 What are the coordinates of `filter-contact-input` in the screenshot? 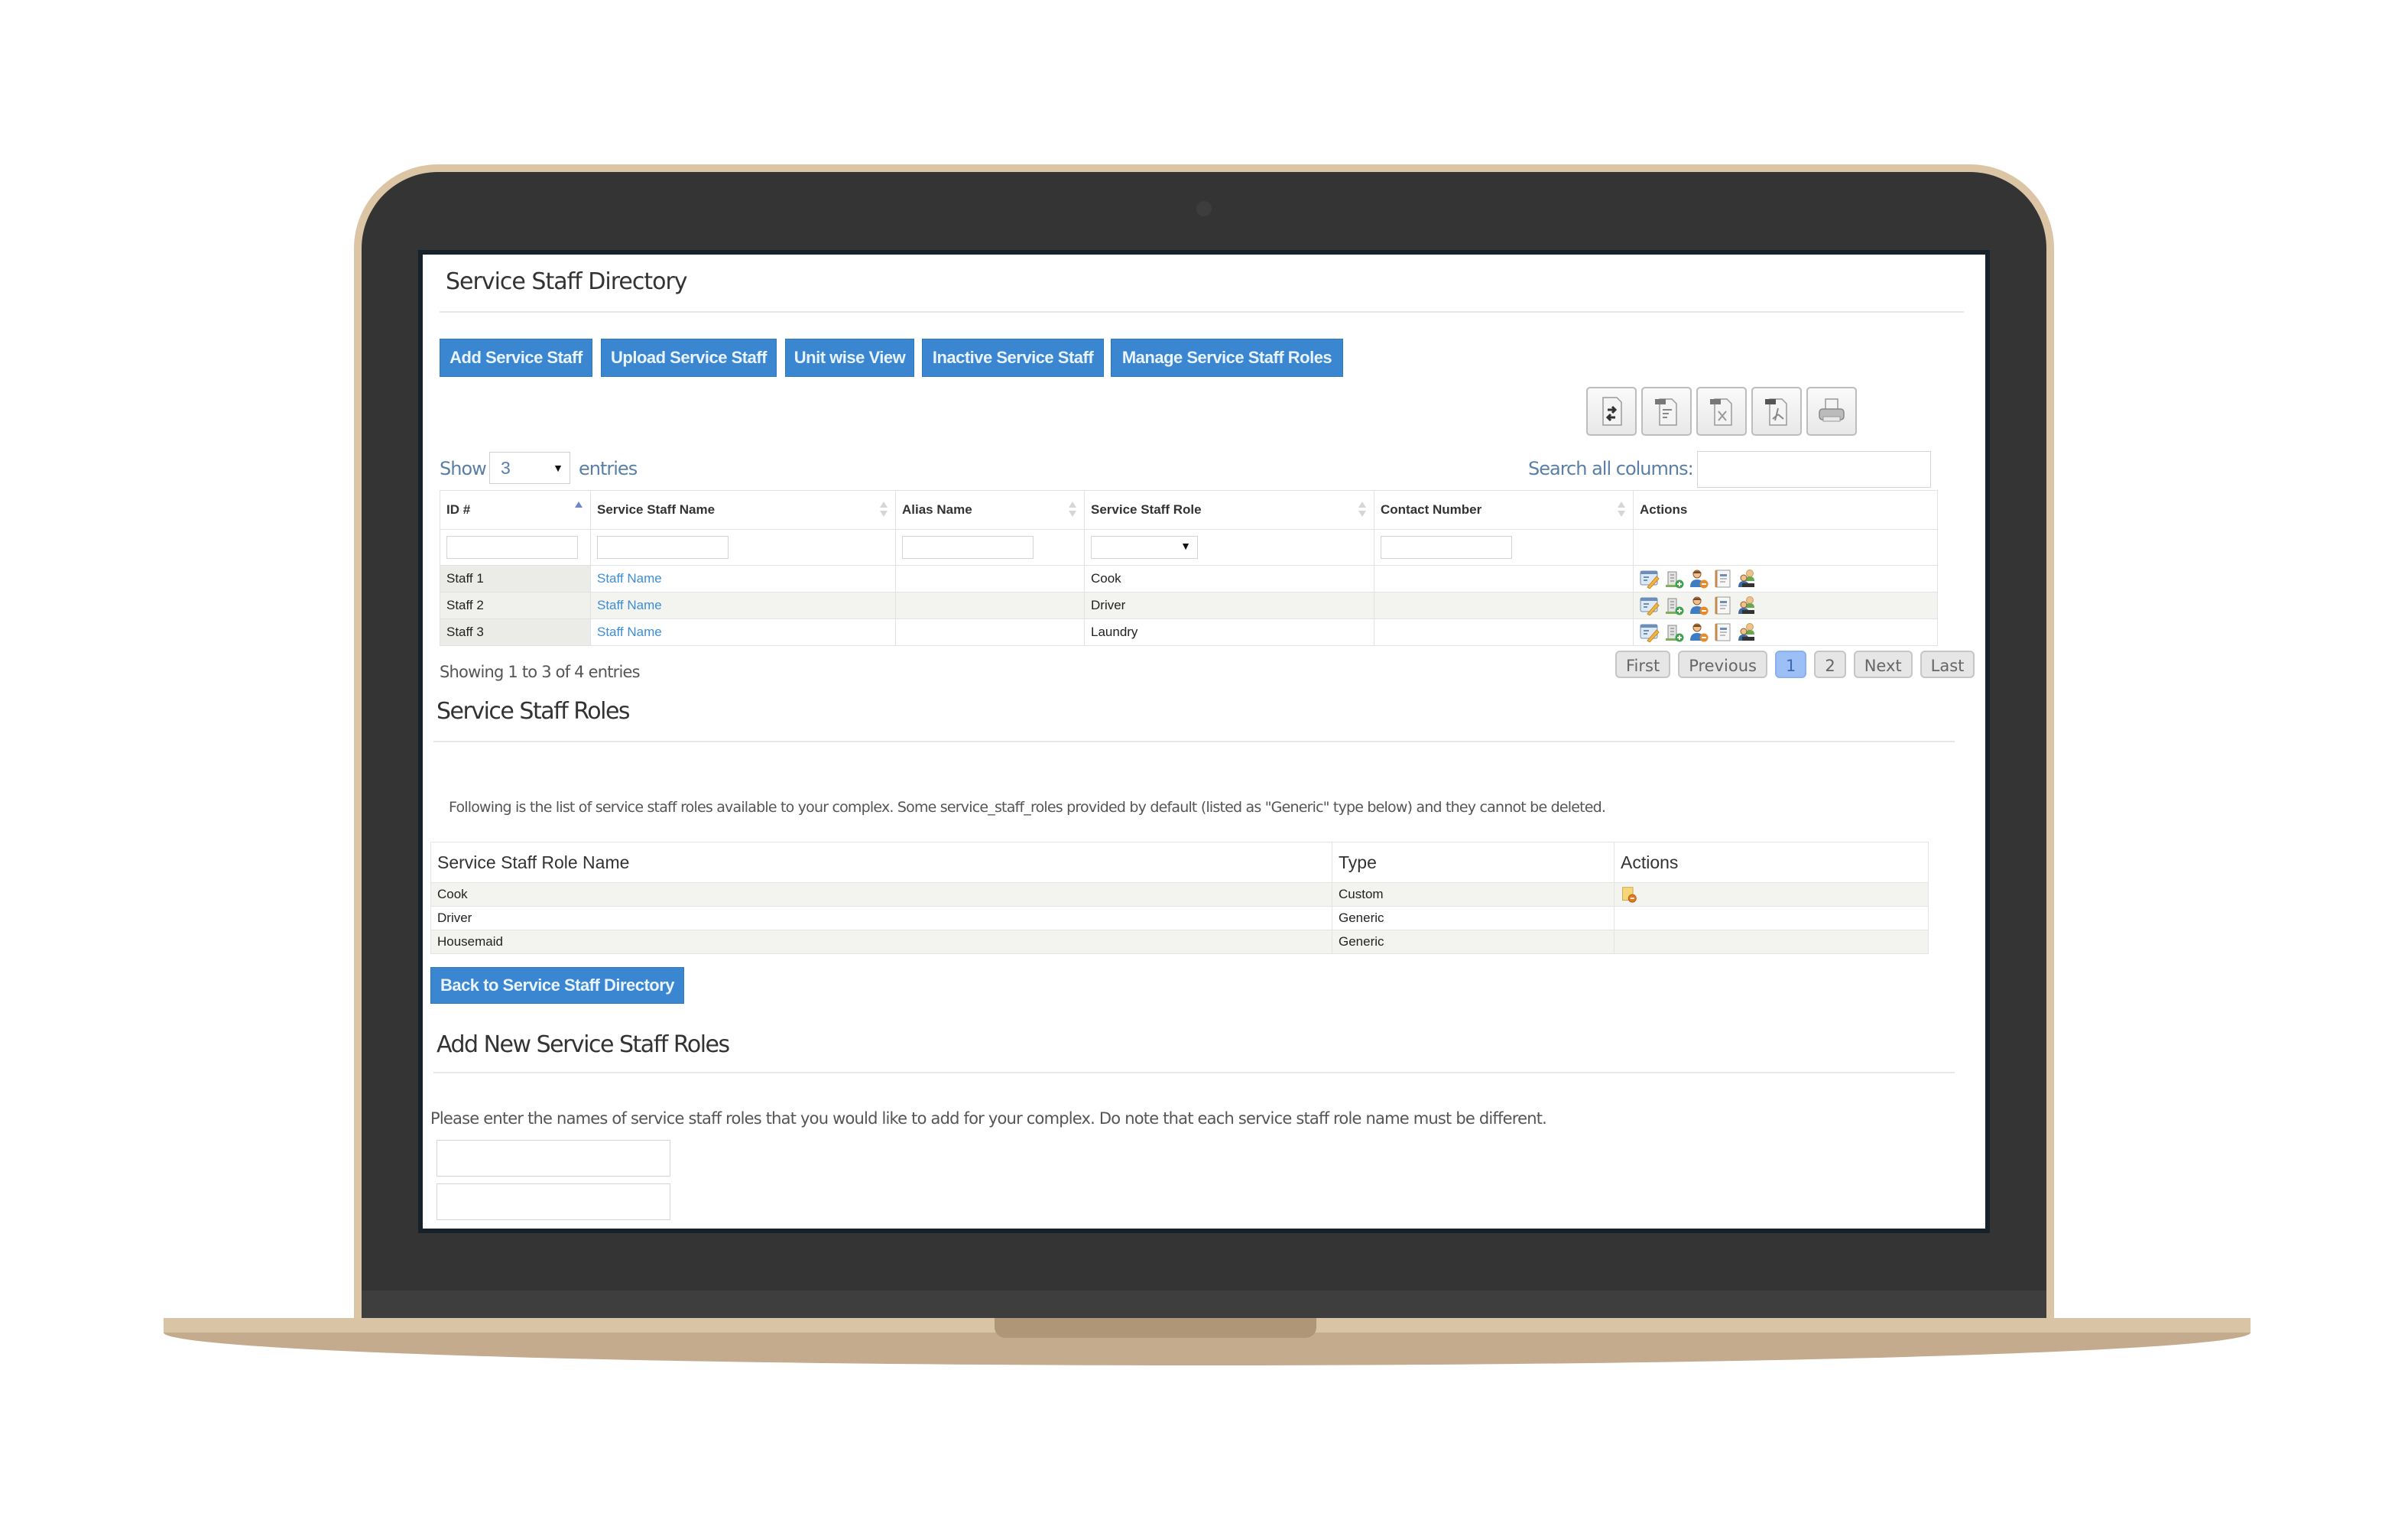 It's located at (1447, 547).